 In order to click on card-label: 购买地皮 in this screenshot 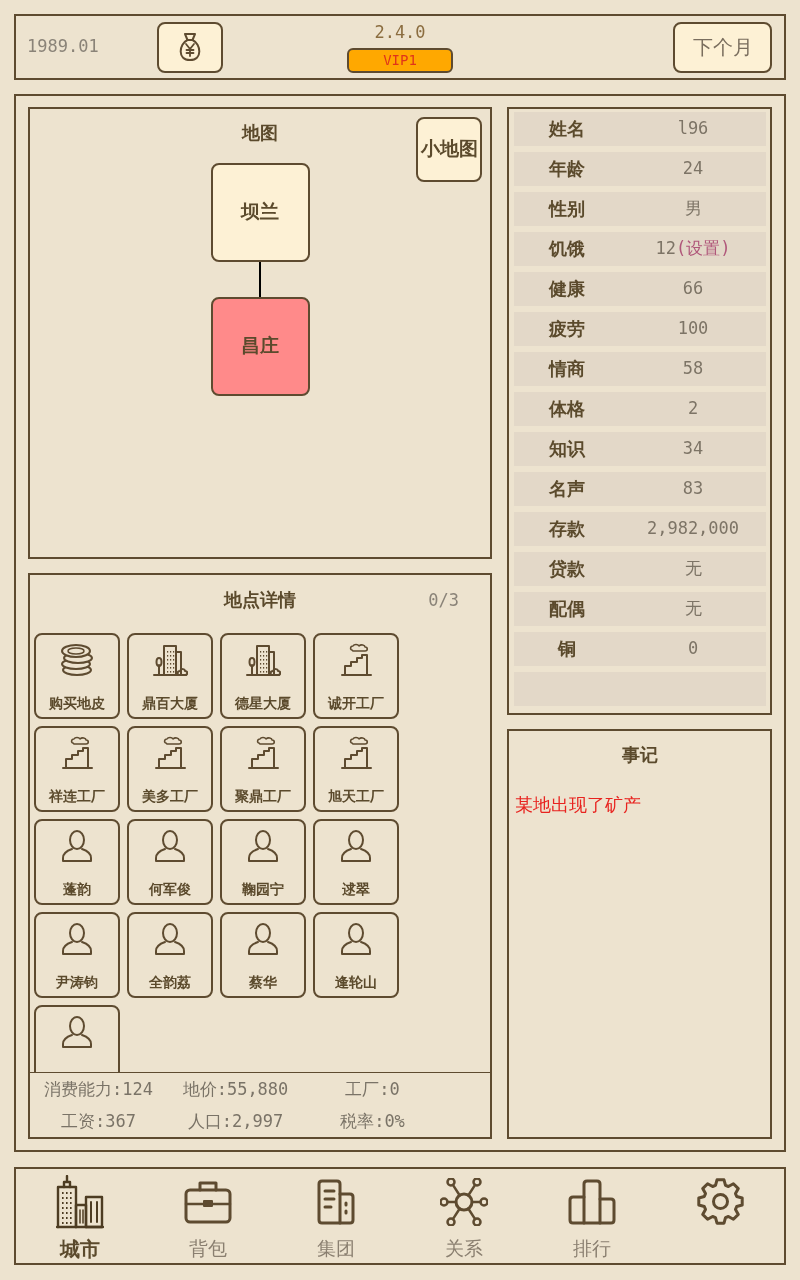, I will do `click(77, 703)`.